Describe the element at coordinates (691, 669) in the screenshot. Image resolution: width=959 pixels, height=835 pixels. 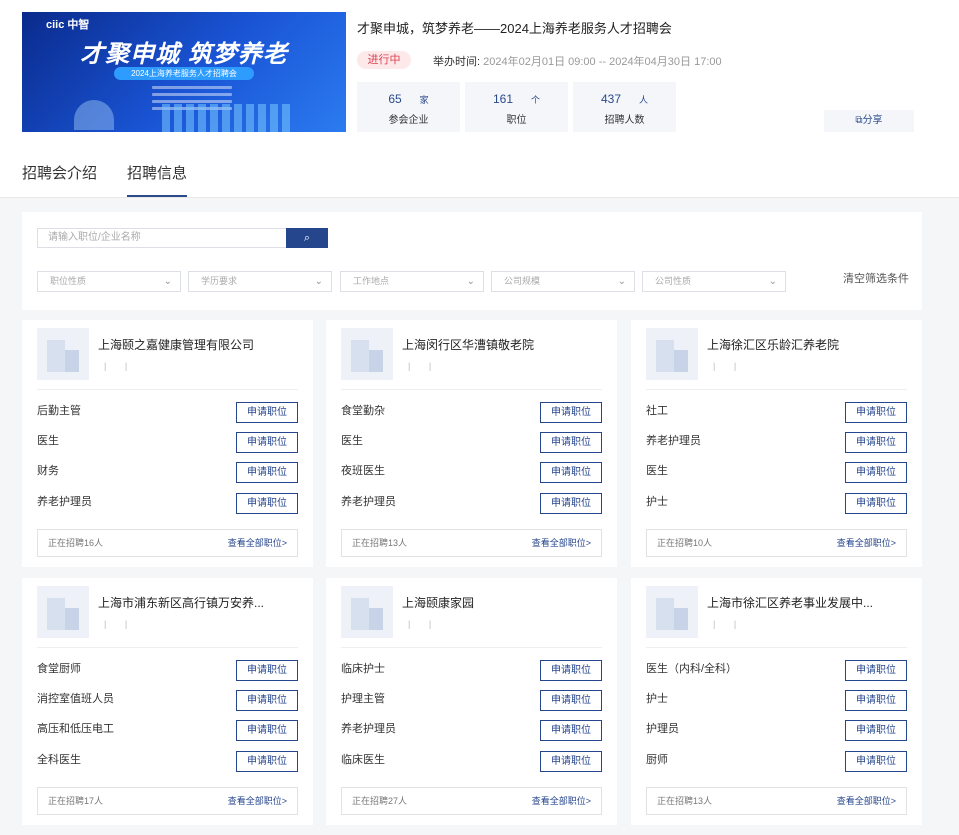
I see `job-title: 医生（内科/全科）` at that location.